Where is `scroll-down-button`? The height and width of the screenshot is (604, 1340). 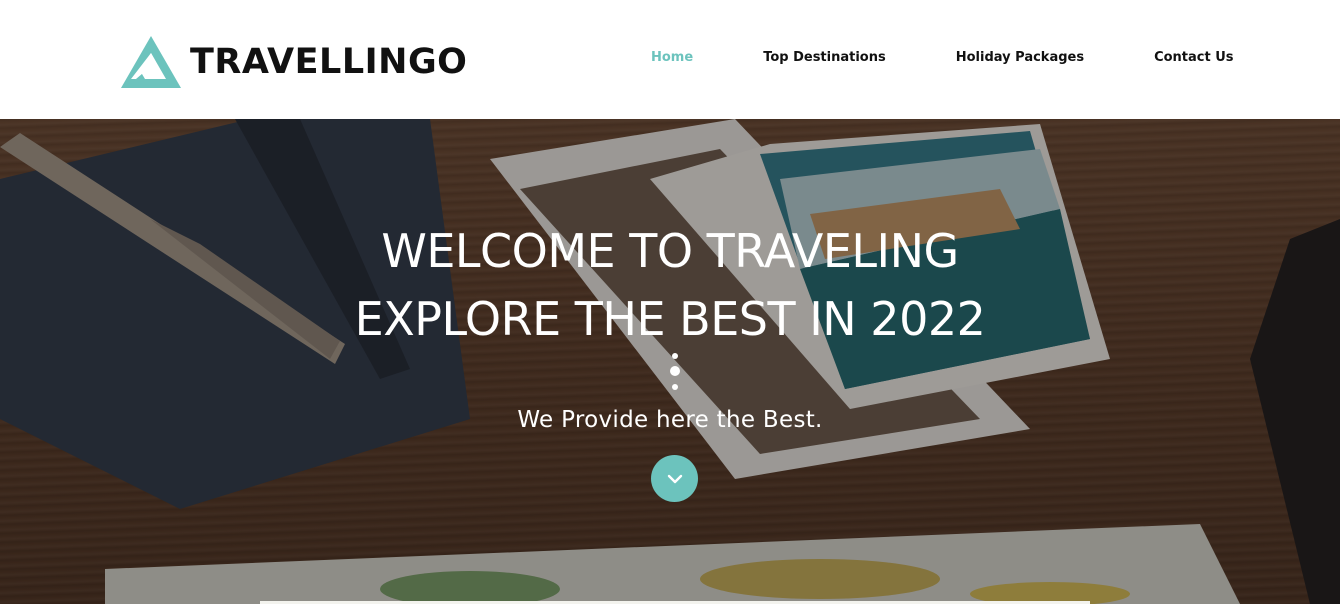
scroll-down-button is located at coordinates (674, 478).